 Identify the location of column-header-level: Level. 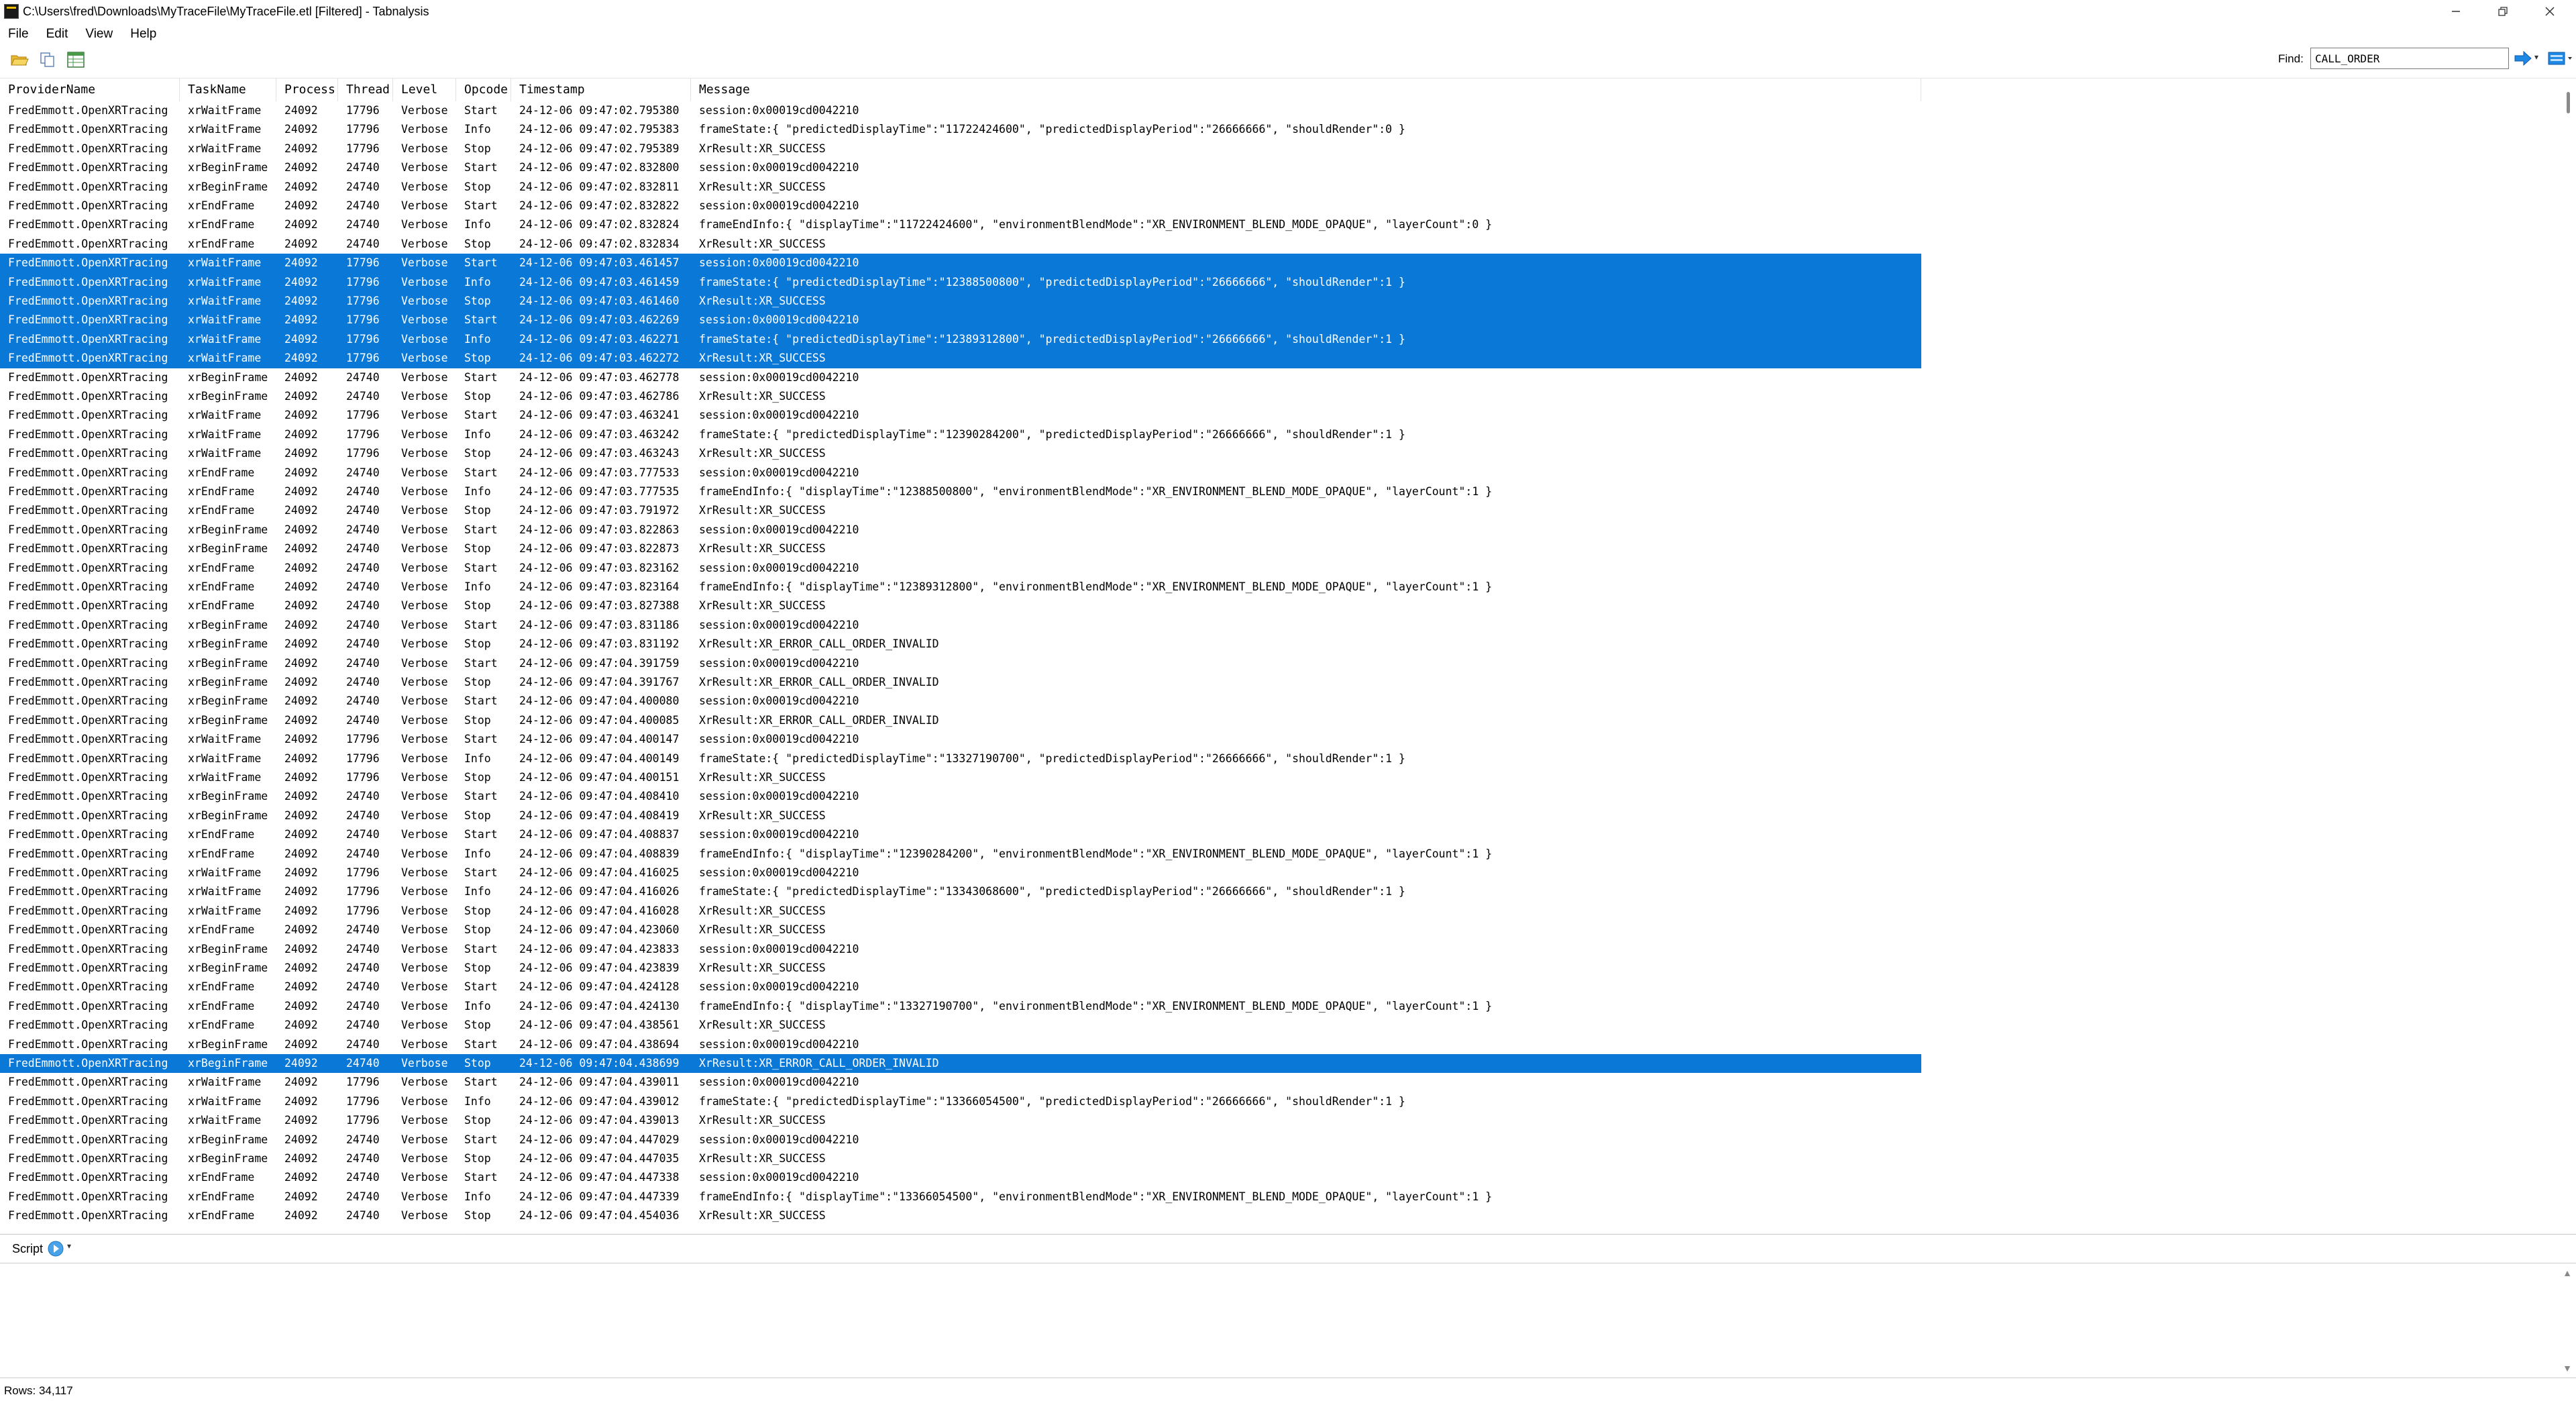
(424, 90).